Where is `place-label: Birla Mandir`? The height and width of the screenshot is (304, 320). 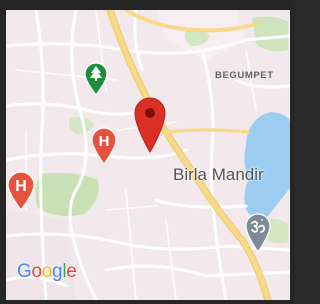 place-label: Birla Mandir is located at coordinates (218, 174).